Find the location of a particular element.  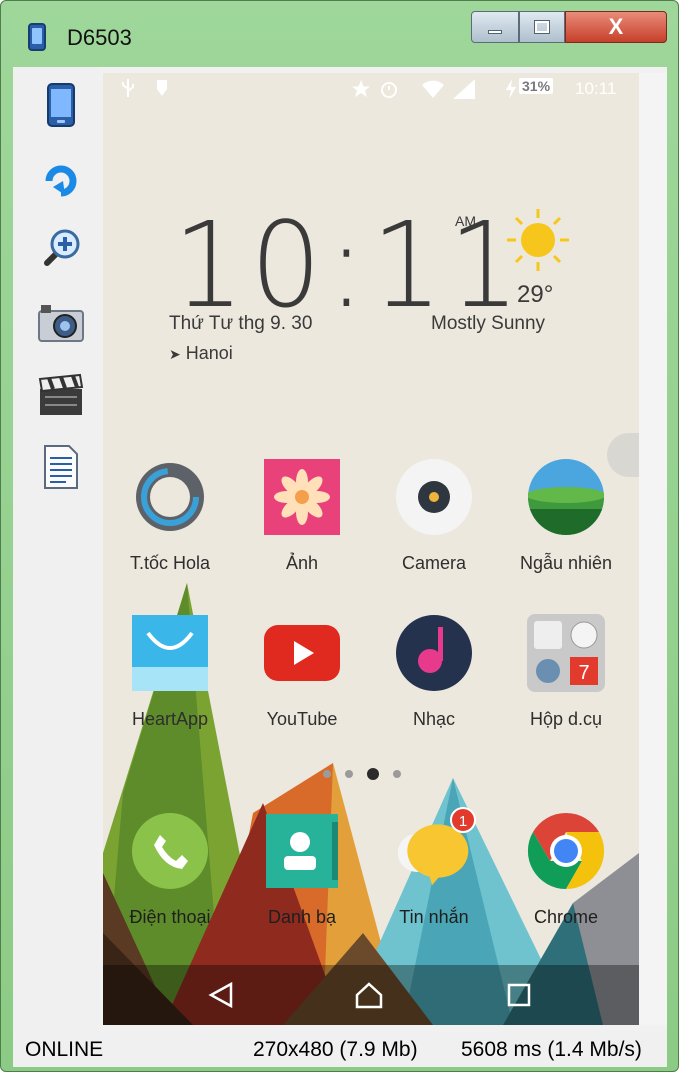

app-label: Nhạc is located at coordinates (434, 719).